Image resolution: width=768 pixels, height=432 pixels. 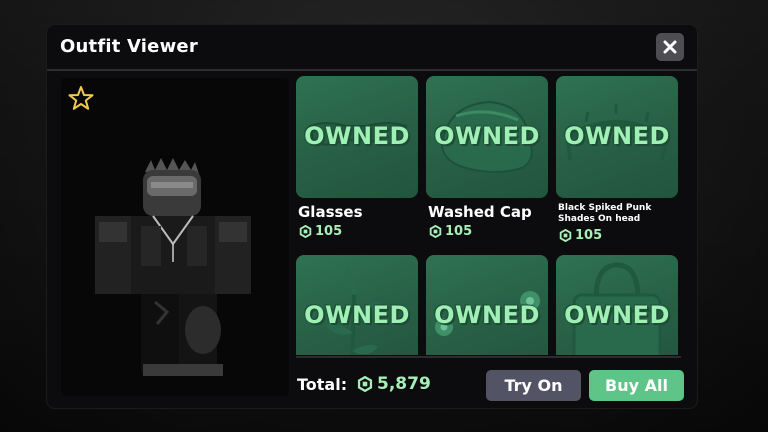 I want to click on close-icon, so click(x=670, y=47).